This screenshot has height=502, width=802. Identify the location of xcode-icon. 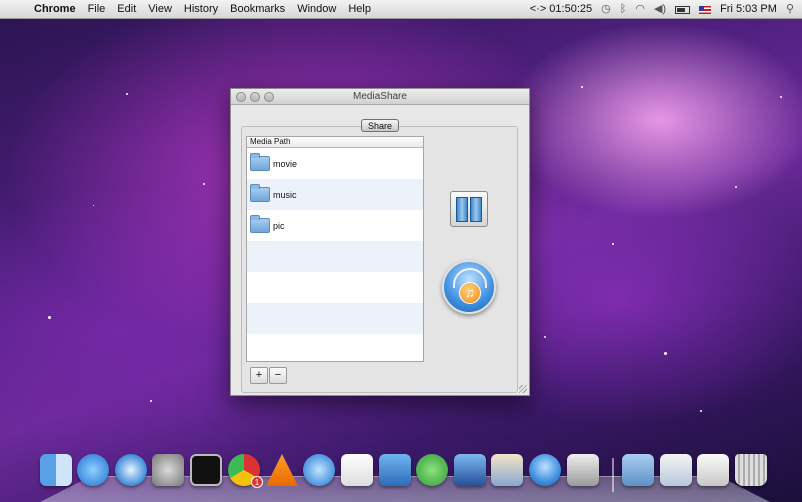
(395, 470).